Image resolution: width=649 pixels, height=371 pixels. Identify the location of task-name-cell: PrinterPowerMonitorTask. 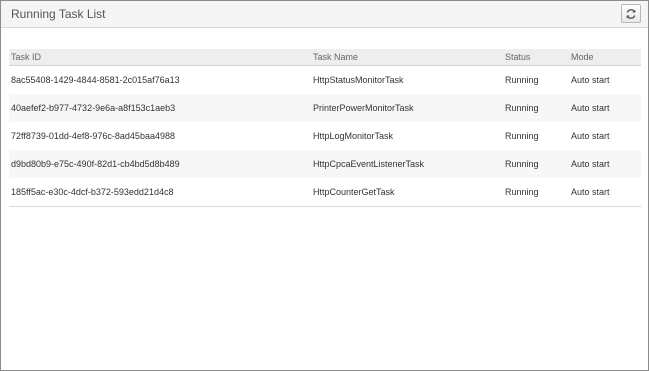
(407, 108).